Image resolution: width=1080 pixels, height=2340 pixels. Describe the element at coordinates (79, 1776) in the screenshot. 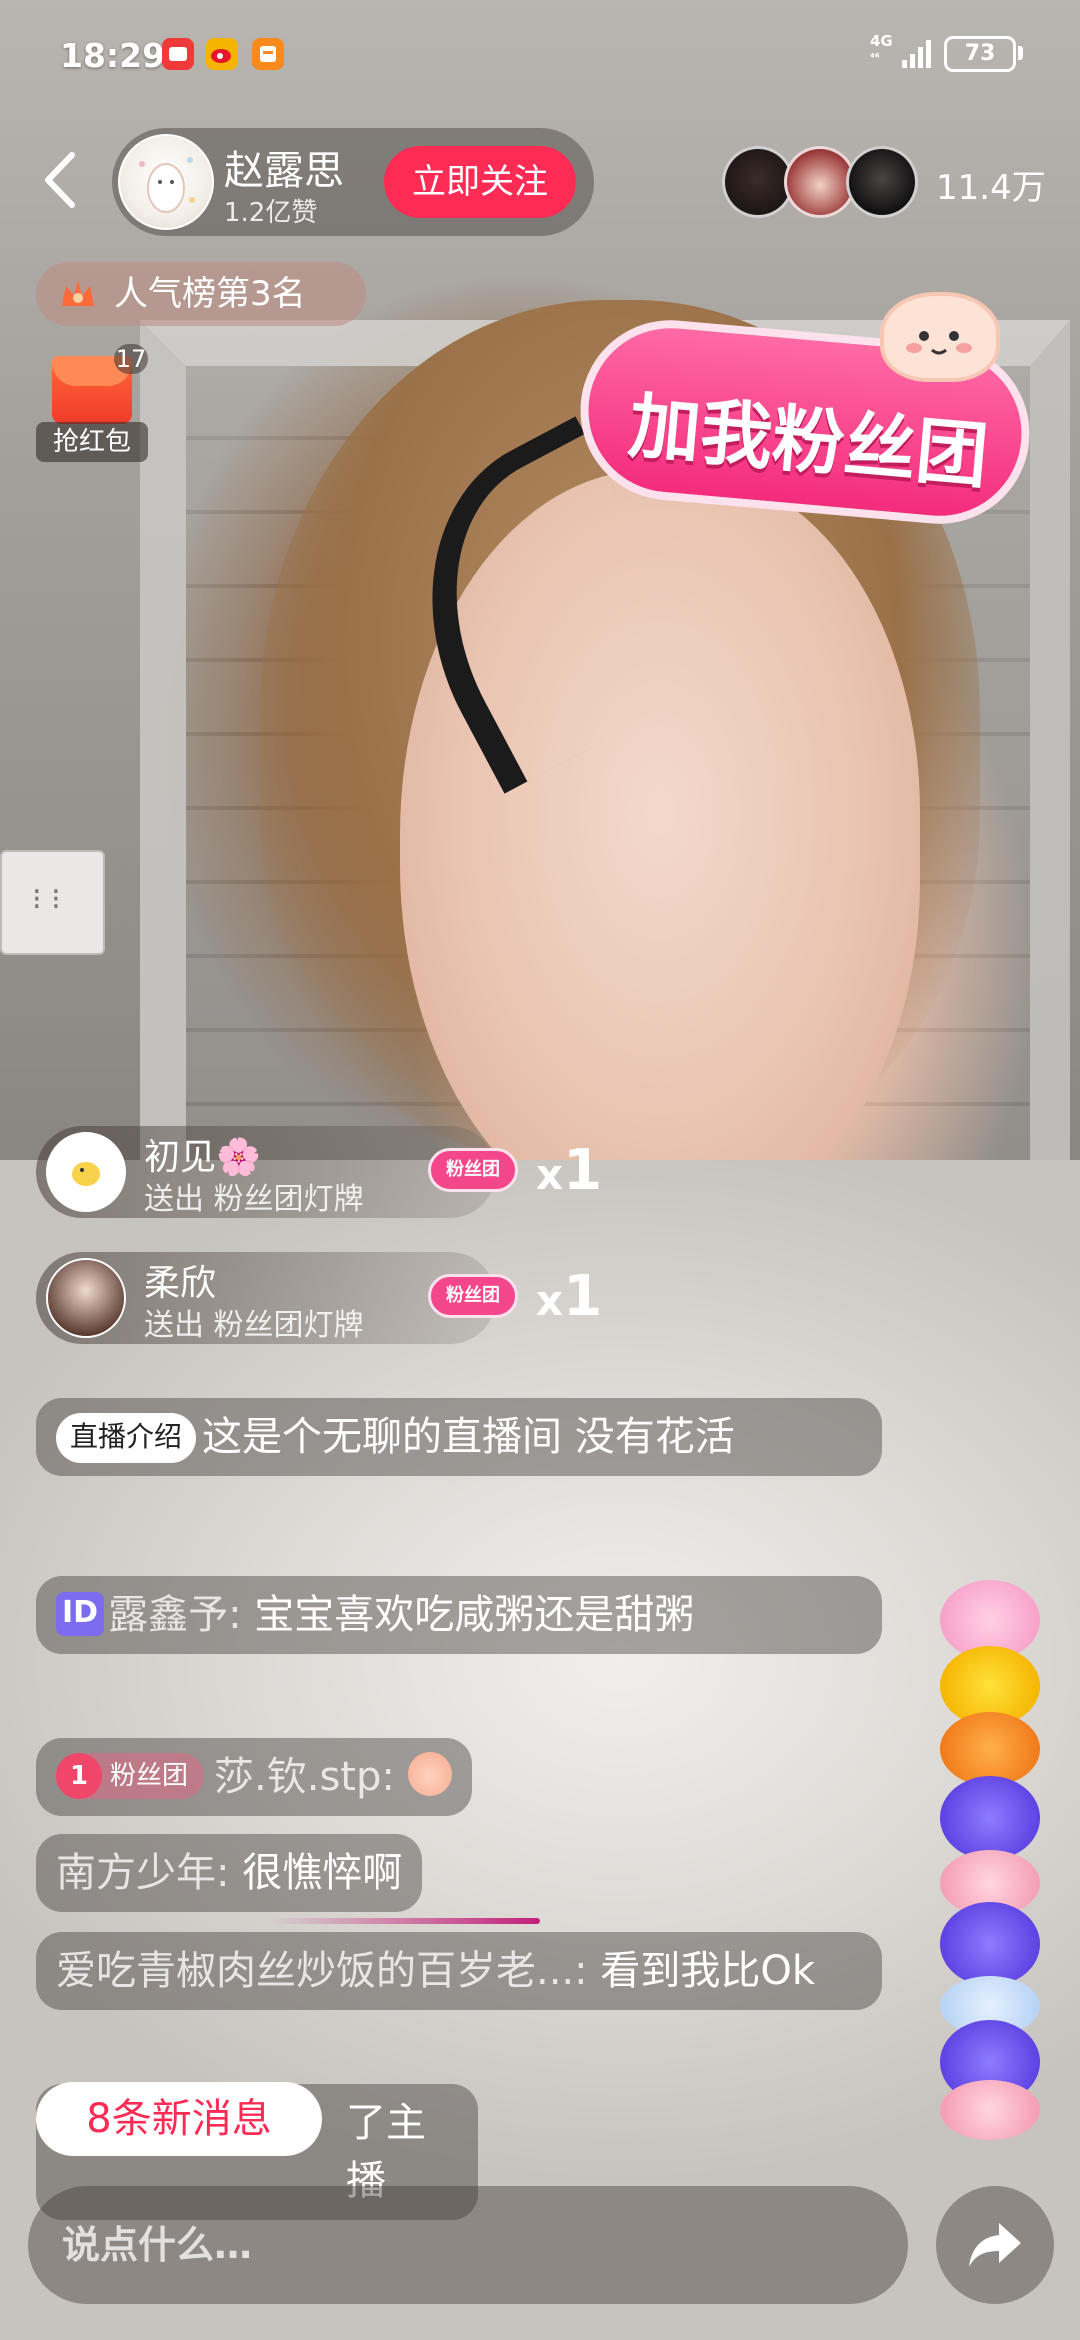

I see `heart-level-icon: 1` at that location.